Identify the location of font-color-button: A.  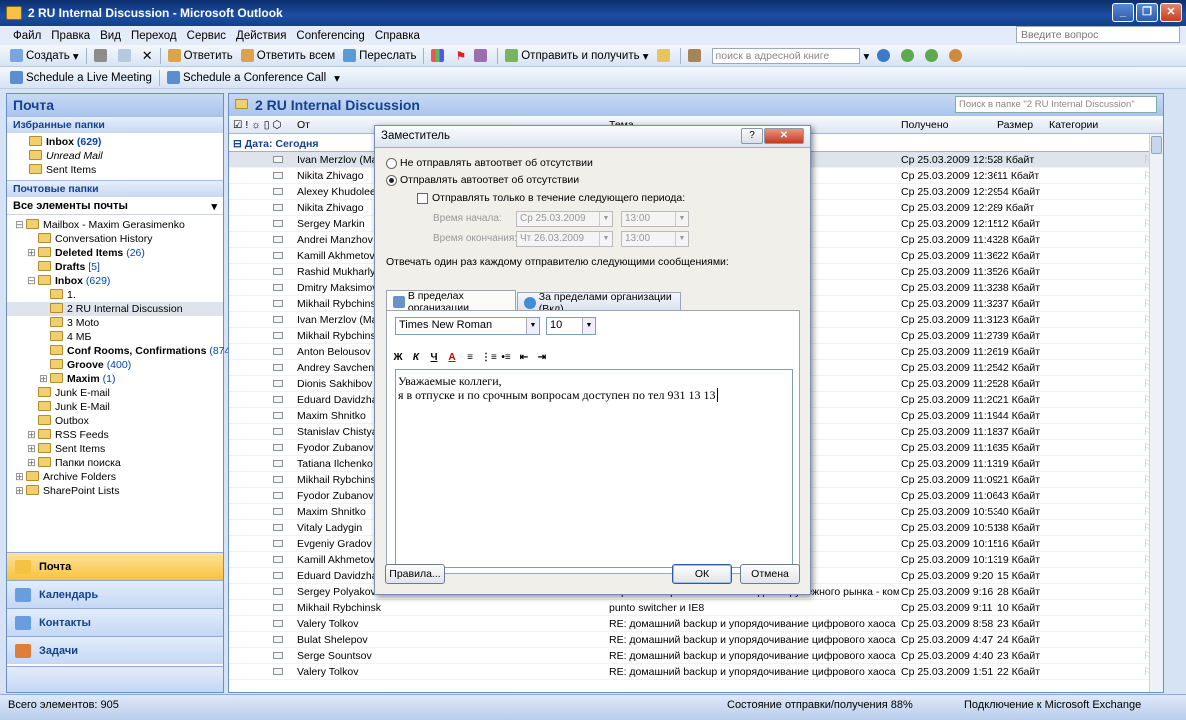
(452, 357).